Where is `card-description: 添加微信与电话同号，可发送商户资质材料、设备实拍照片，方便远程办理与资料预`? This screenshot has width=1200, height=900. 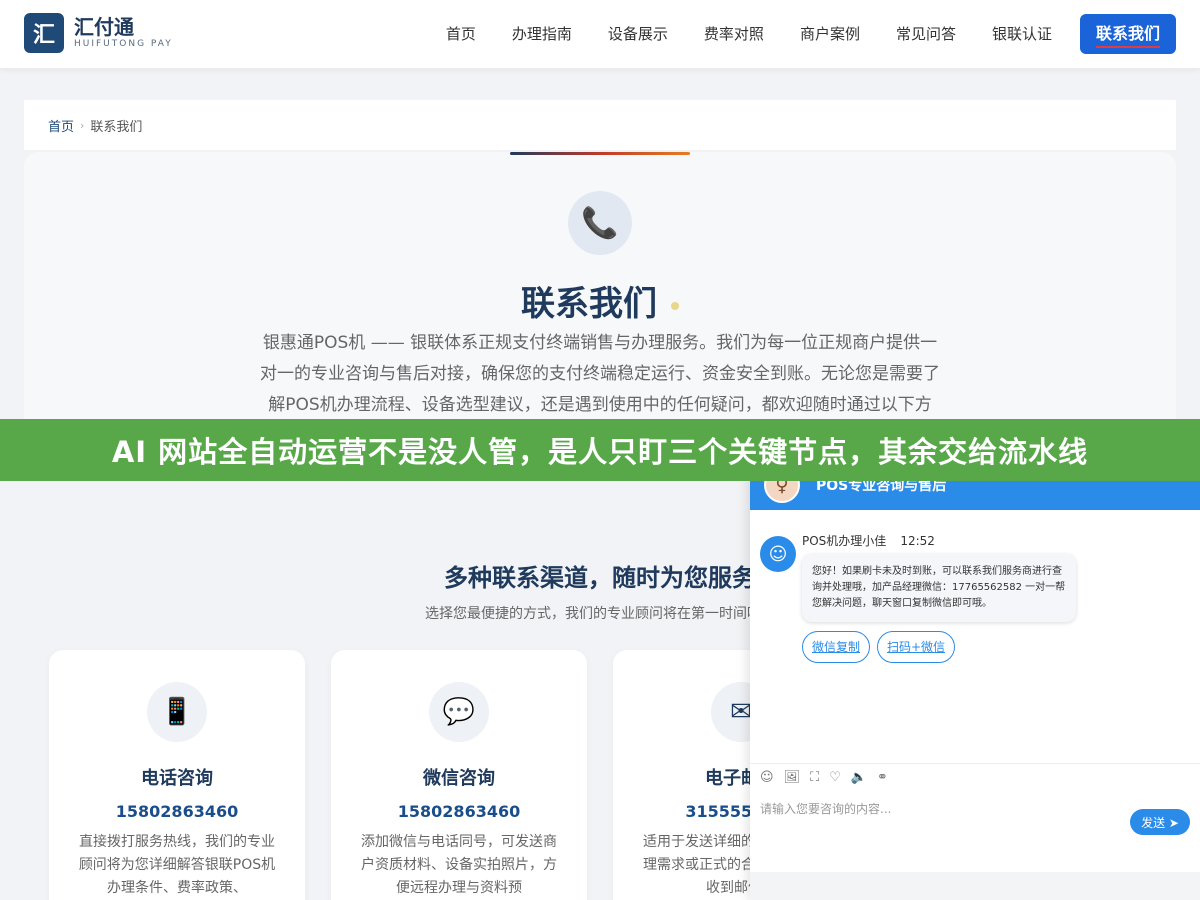 card-description: 添加微信与电话同号，可发送商户资质材料、设备实拍照片，方便远程办理与资料预 is located at coordinates (459, 865).